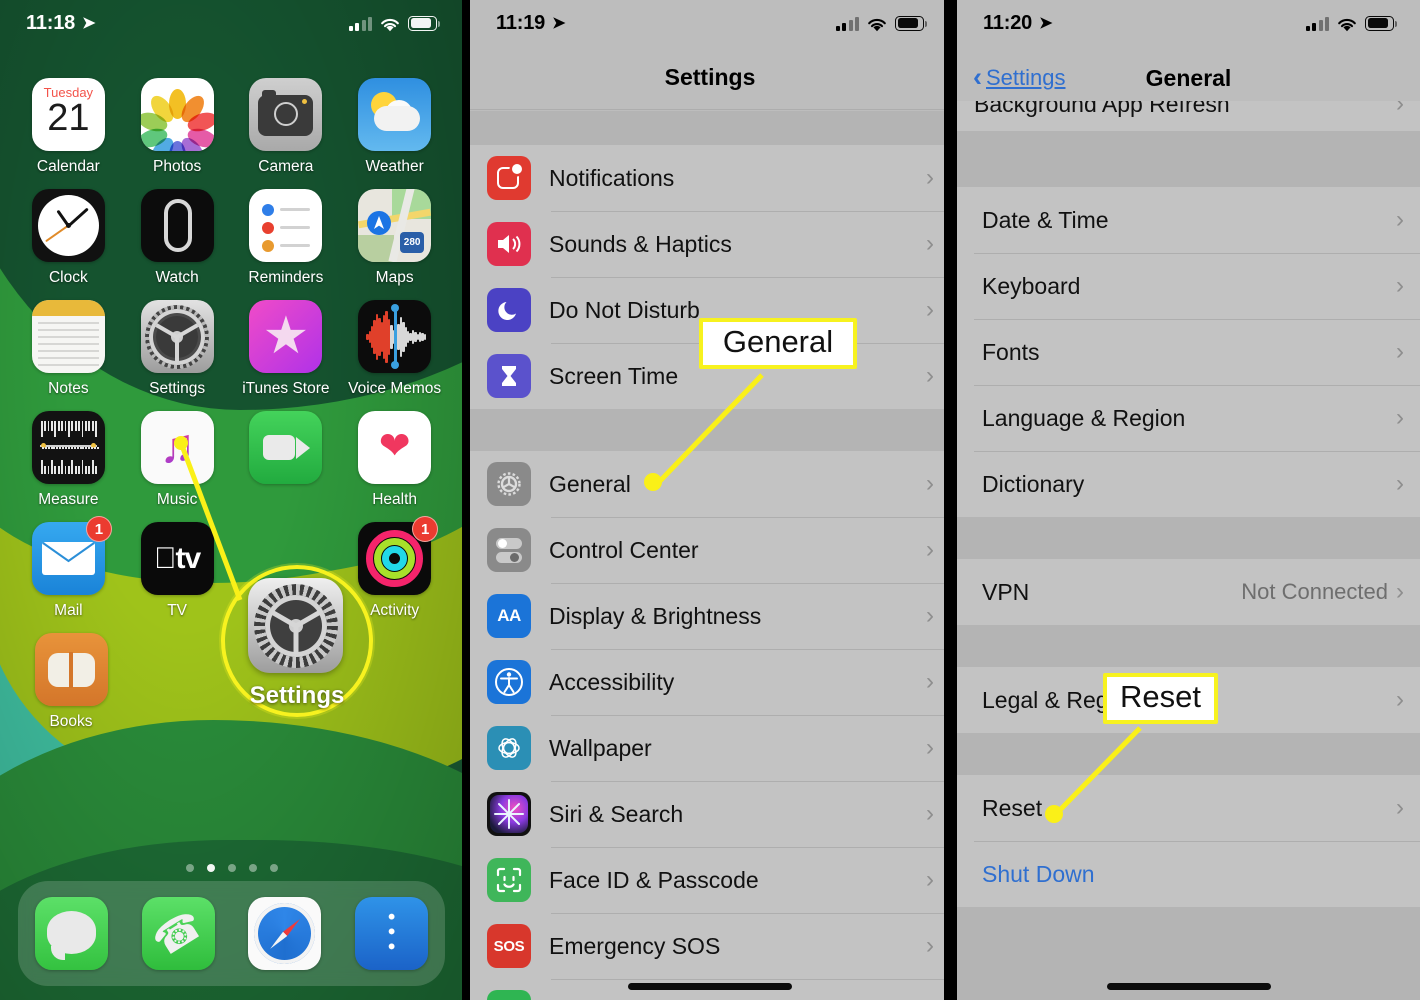  Describe the element at coordinates (1188, 352) in the screenshot. I see `general-row-fonts: Fonts ›` at that location.